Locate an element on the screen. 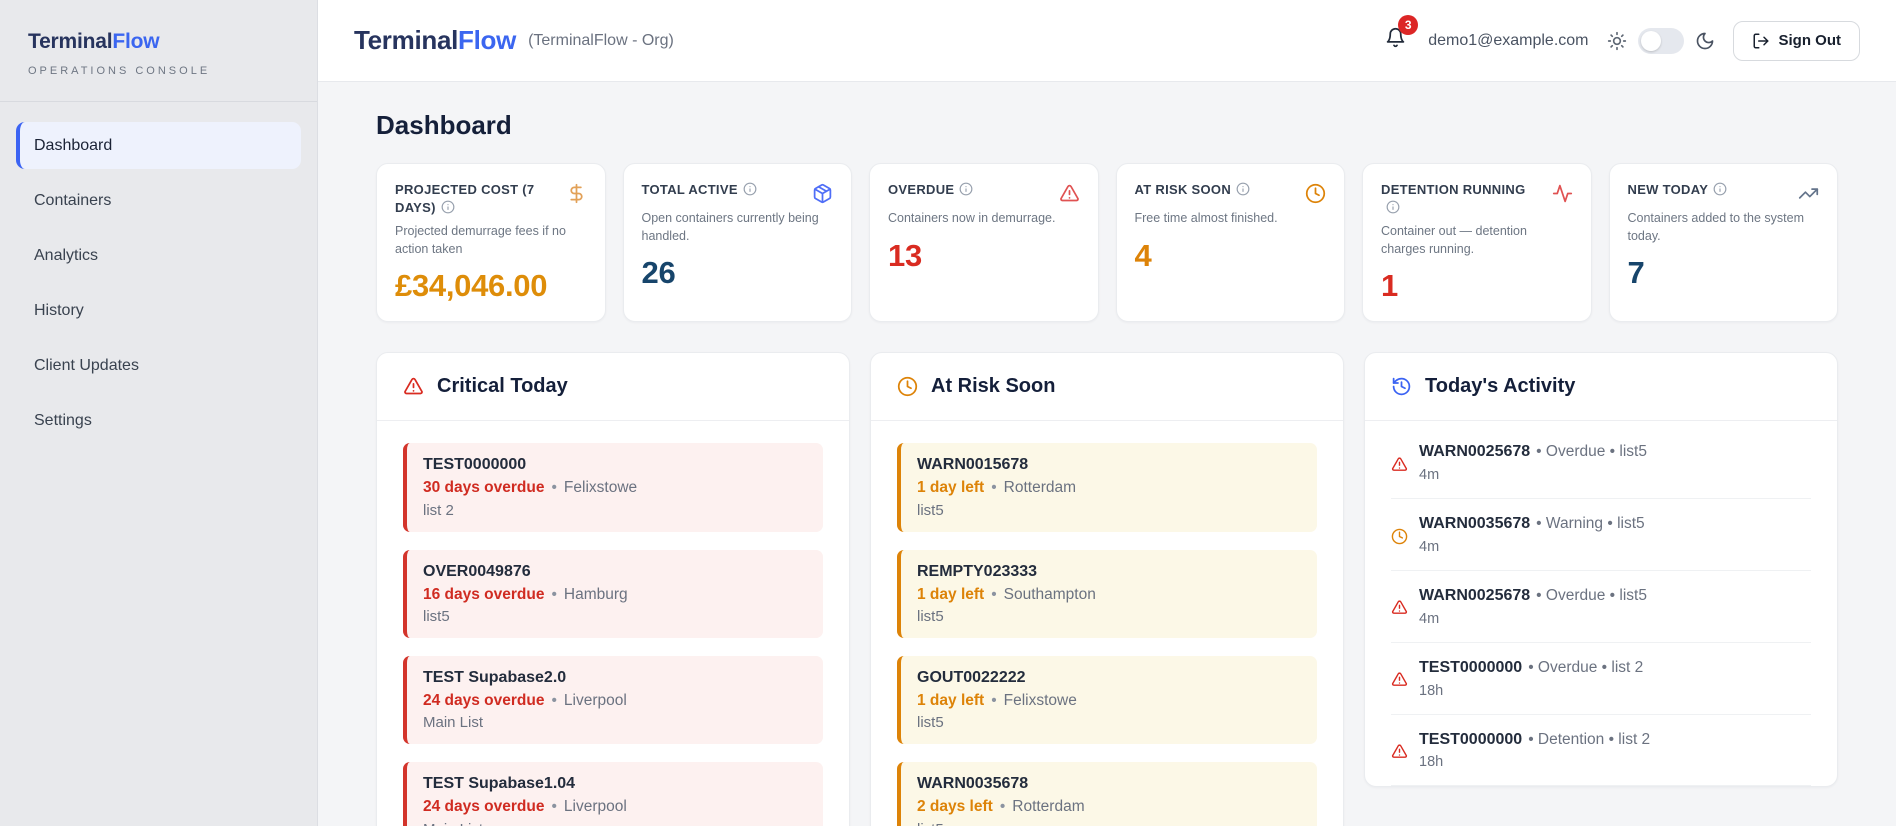  container-status-line: 1 day left • Southampton is located at coordinates (1109, 595).